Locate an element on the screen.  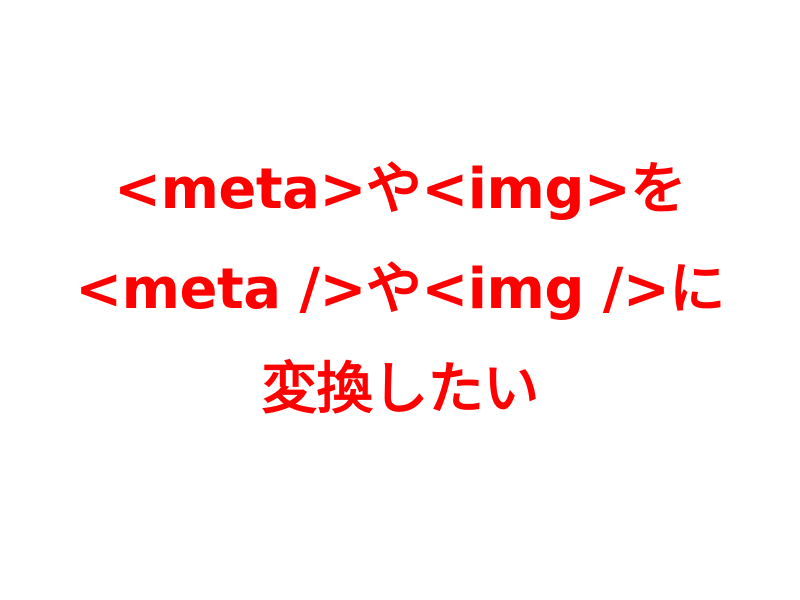
title-line-1: <meta>や<img>を is located at coordinates (400, 189).